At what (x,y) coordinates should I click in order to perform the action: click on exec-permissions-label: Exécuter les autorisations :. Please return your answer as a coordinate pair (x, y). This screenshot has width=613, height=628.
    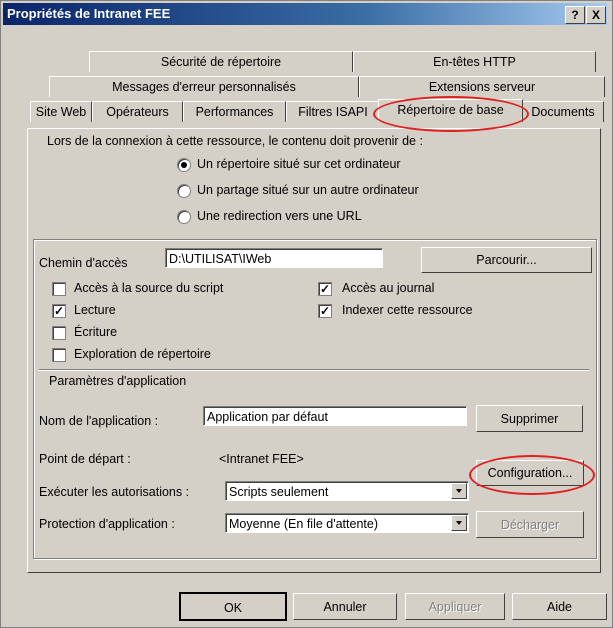
    Looking at the image, I should click on (114, 492).